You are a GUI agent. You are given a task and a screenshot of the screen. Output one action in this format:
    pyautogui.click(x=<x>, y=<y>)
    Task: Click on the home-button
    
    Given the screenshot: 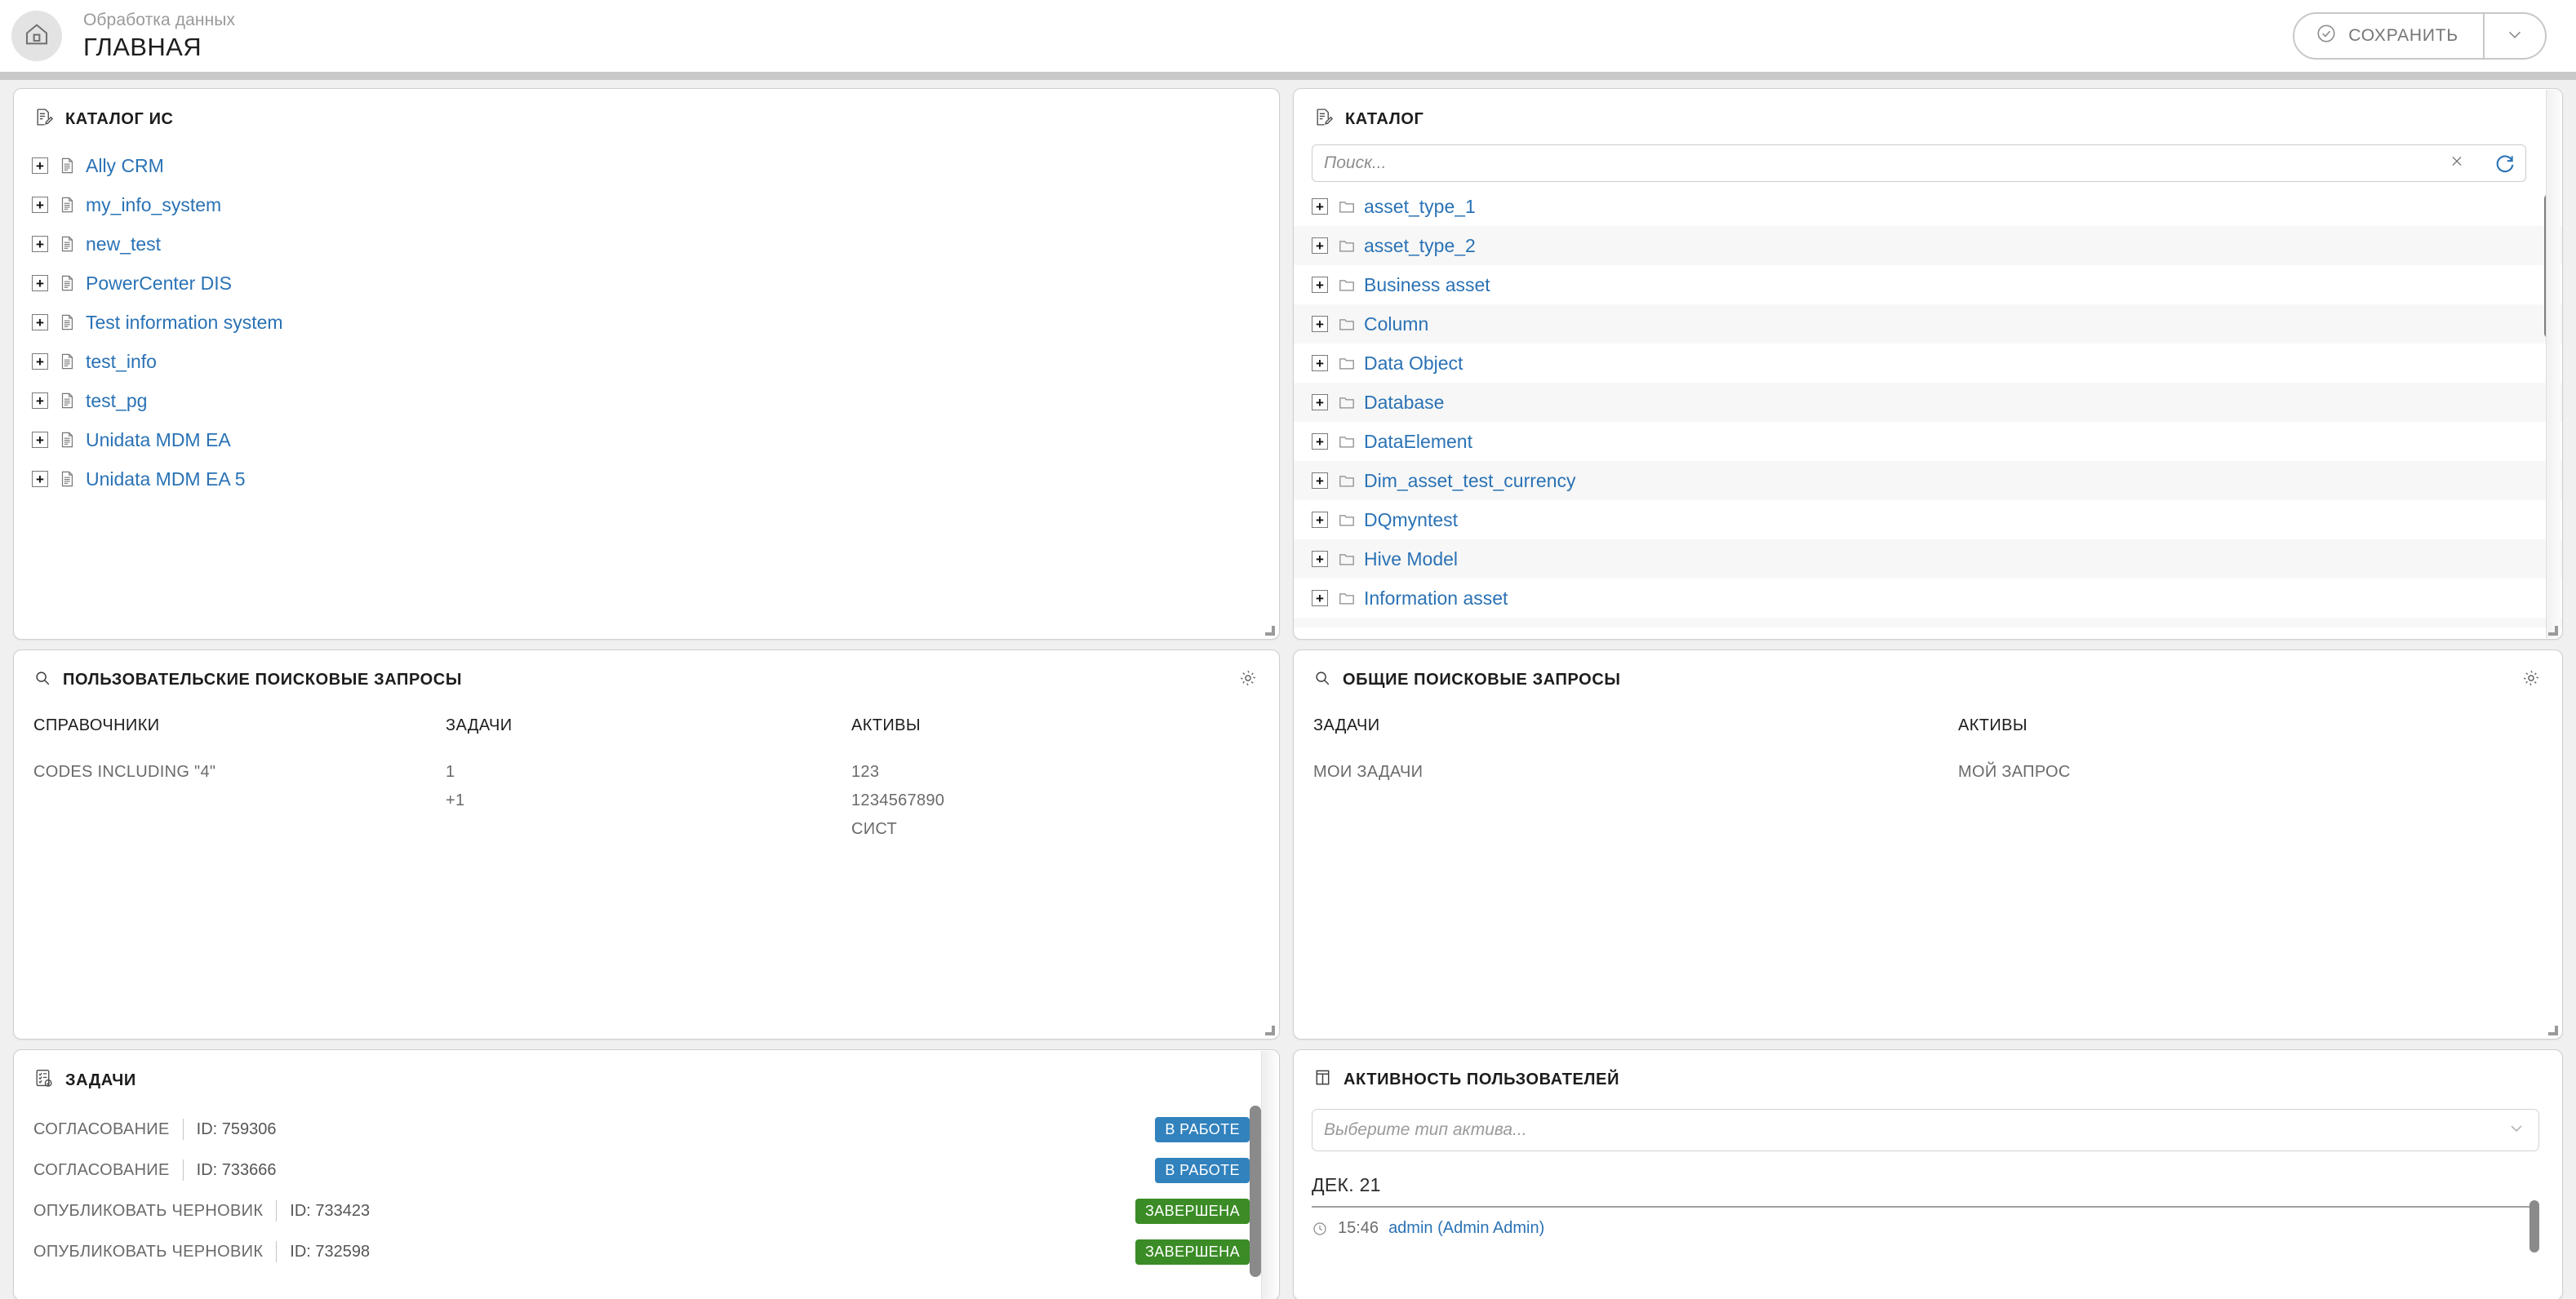 What is the action you would take?
    pyautogui.click(x=36, y=36)
    